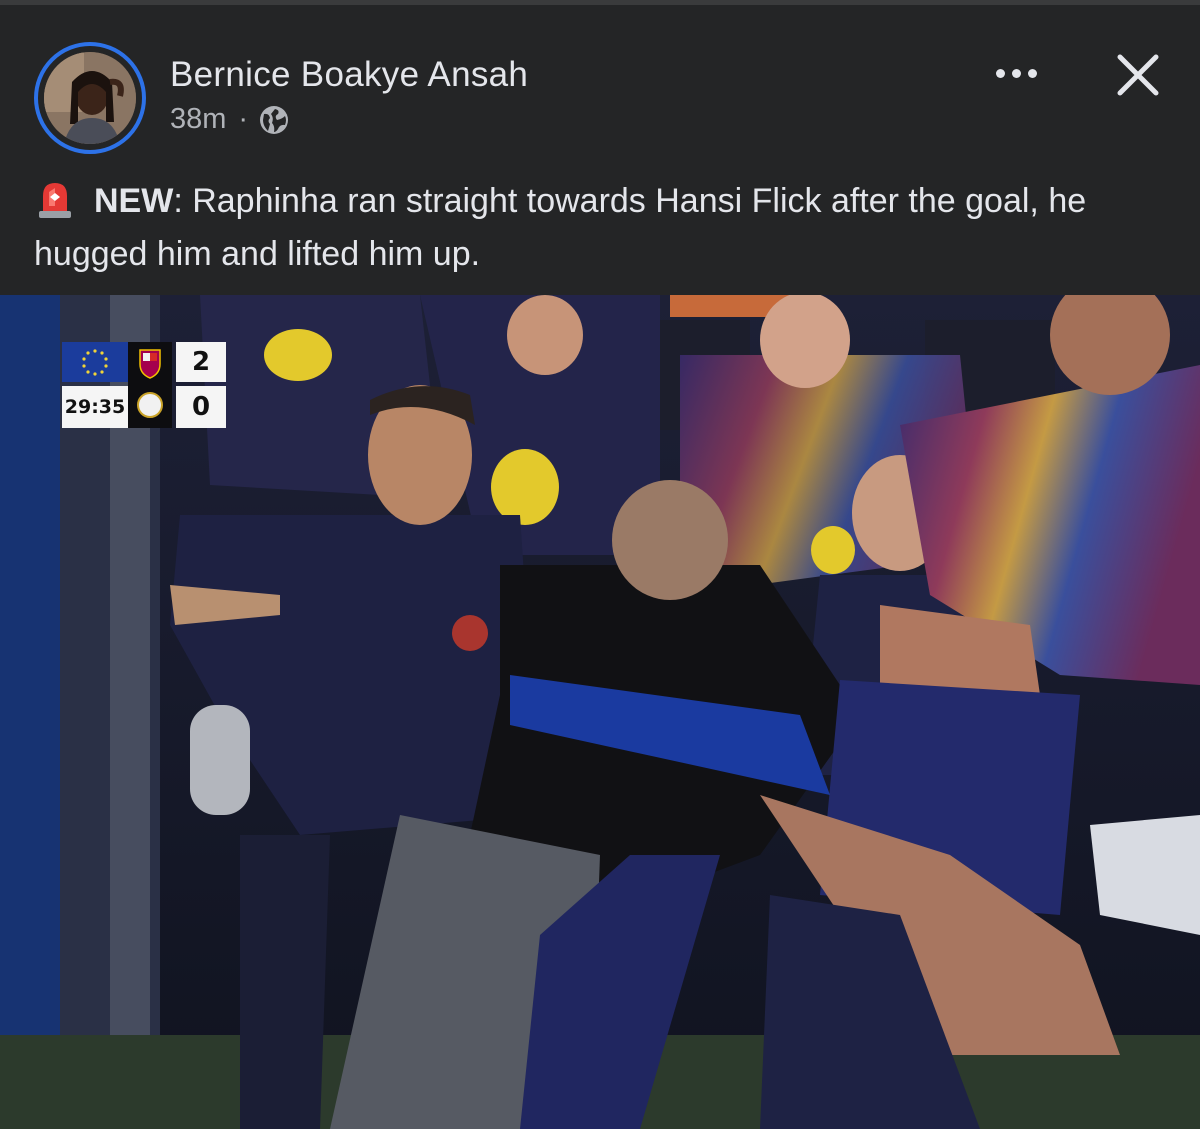 The width and height of the screenshot is (1200, 1129). Describe the element at coordinates (349, 75) in the screenshot. I see `author-name: Bernice Boakye Ansah` at that location.